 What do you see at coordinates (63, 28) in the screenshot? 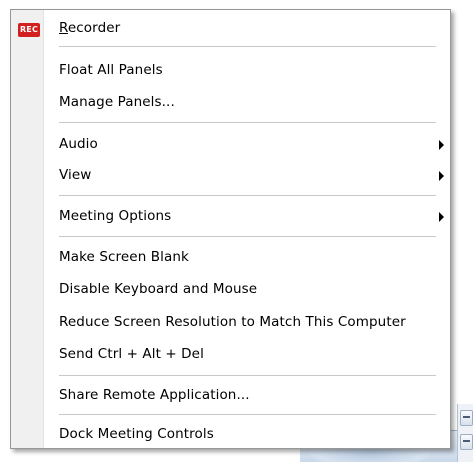
I see `menu-item-recorder-mnemonic: R` at bounding box center [63, 28].